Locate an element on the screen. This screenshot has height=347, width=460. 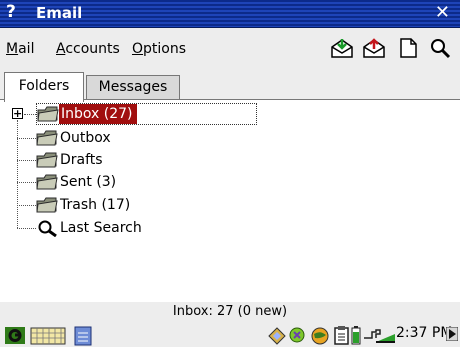
folder-label: Trash (17) is located at coordinates (95, 205).